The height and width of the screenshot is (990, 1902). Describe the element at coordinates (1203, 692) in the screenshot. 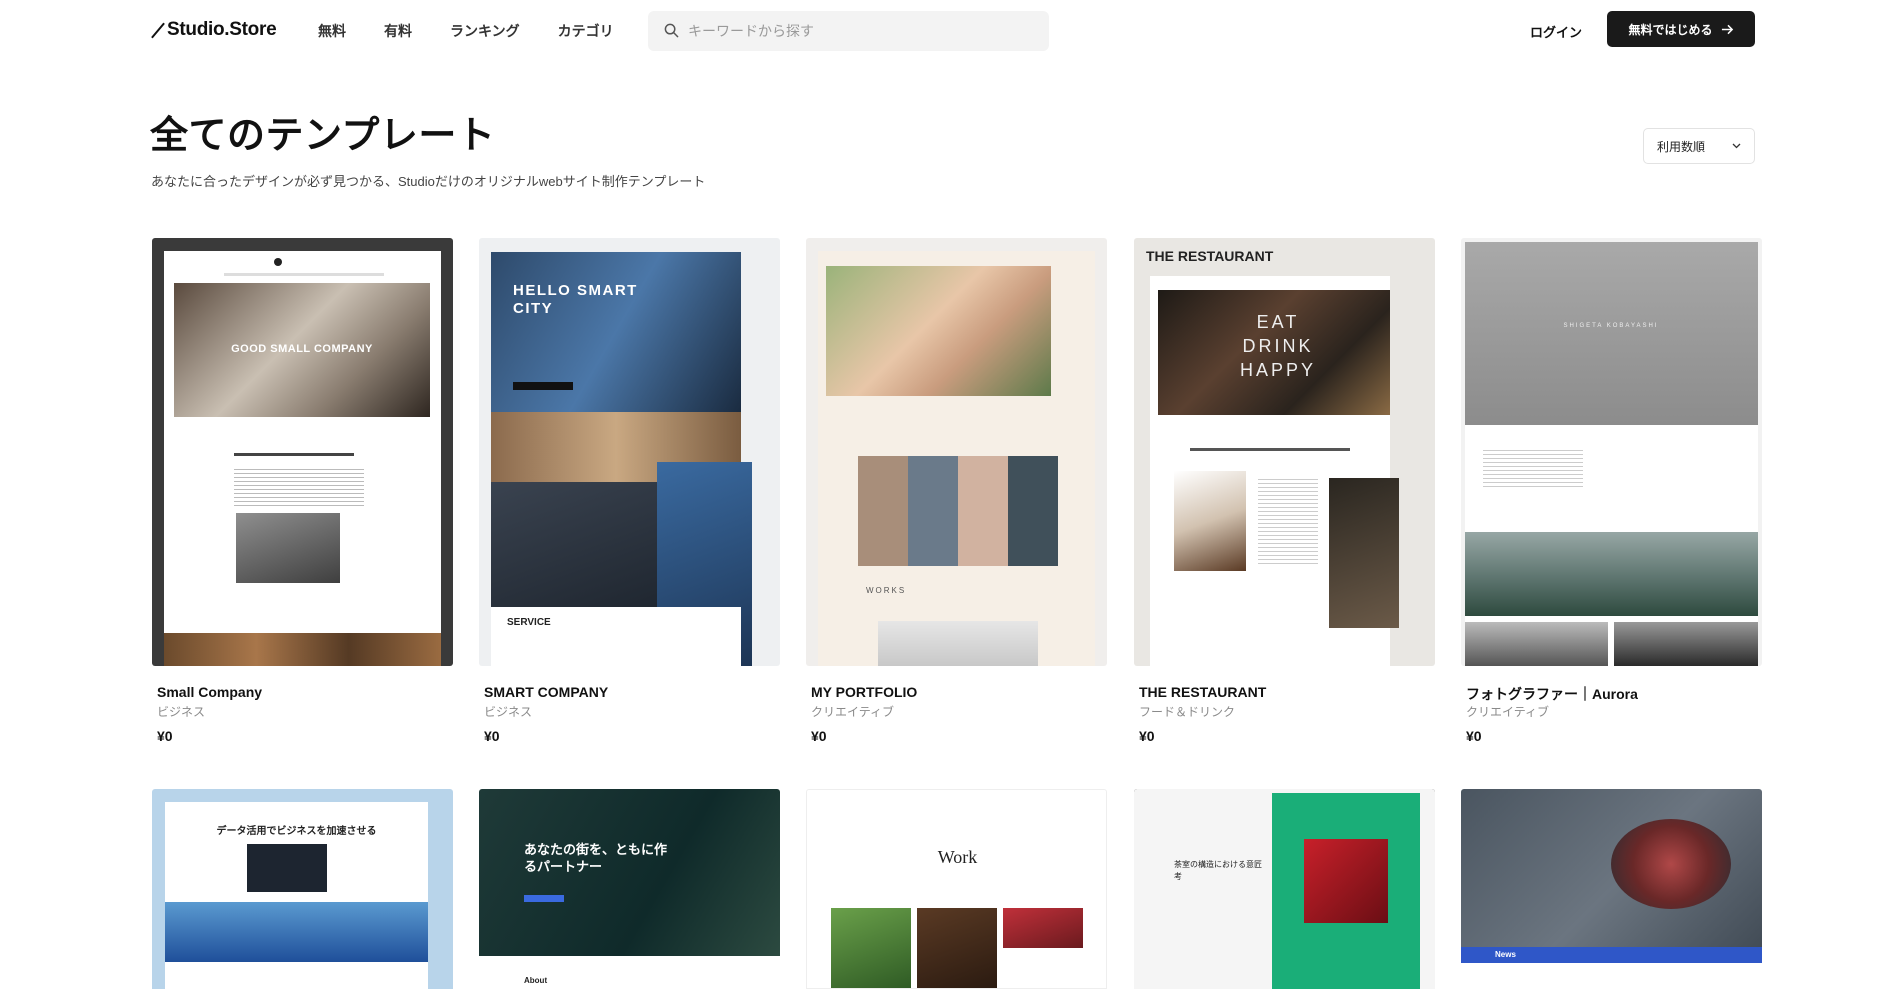

I see `template-title: THE RESTAURANT` at that location.